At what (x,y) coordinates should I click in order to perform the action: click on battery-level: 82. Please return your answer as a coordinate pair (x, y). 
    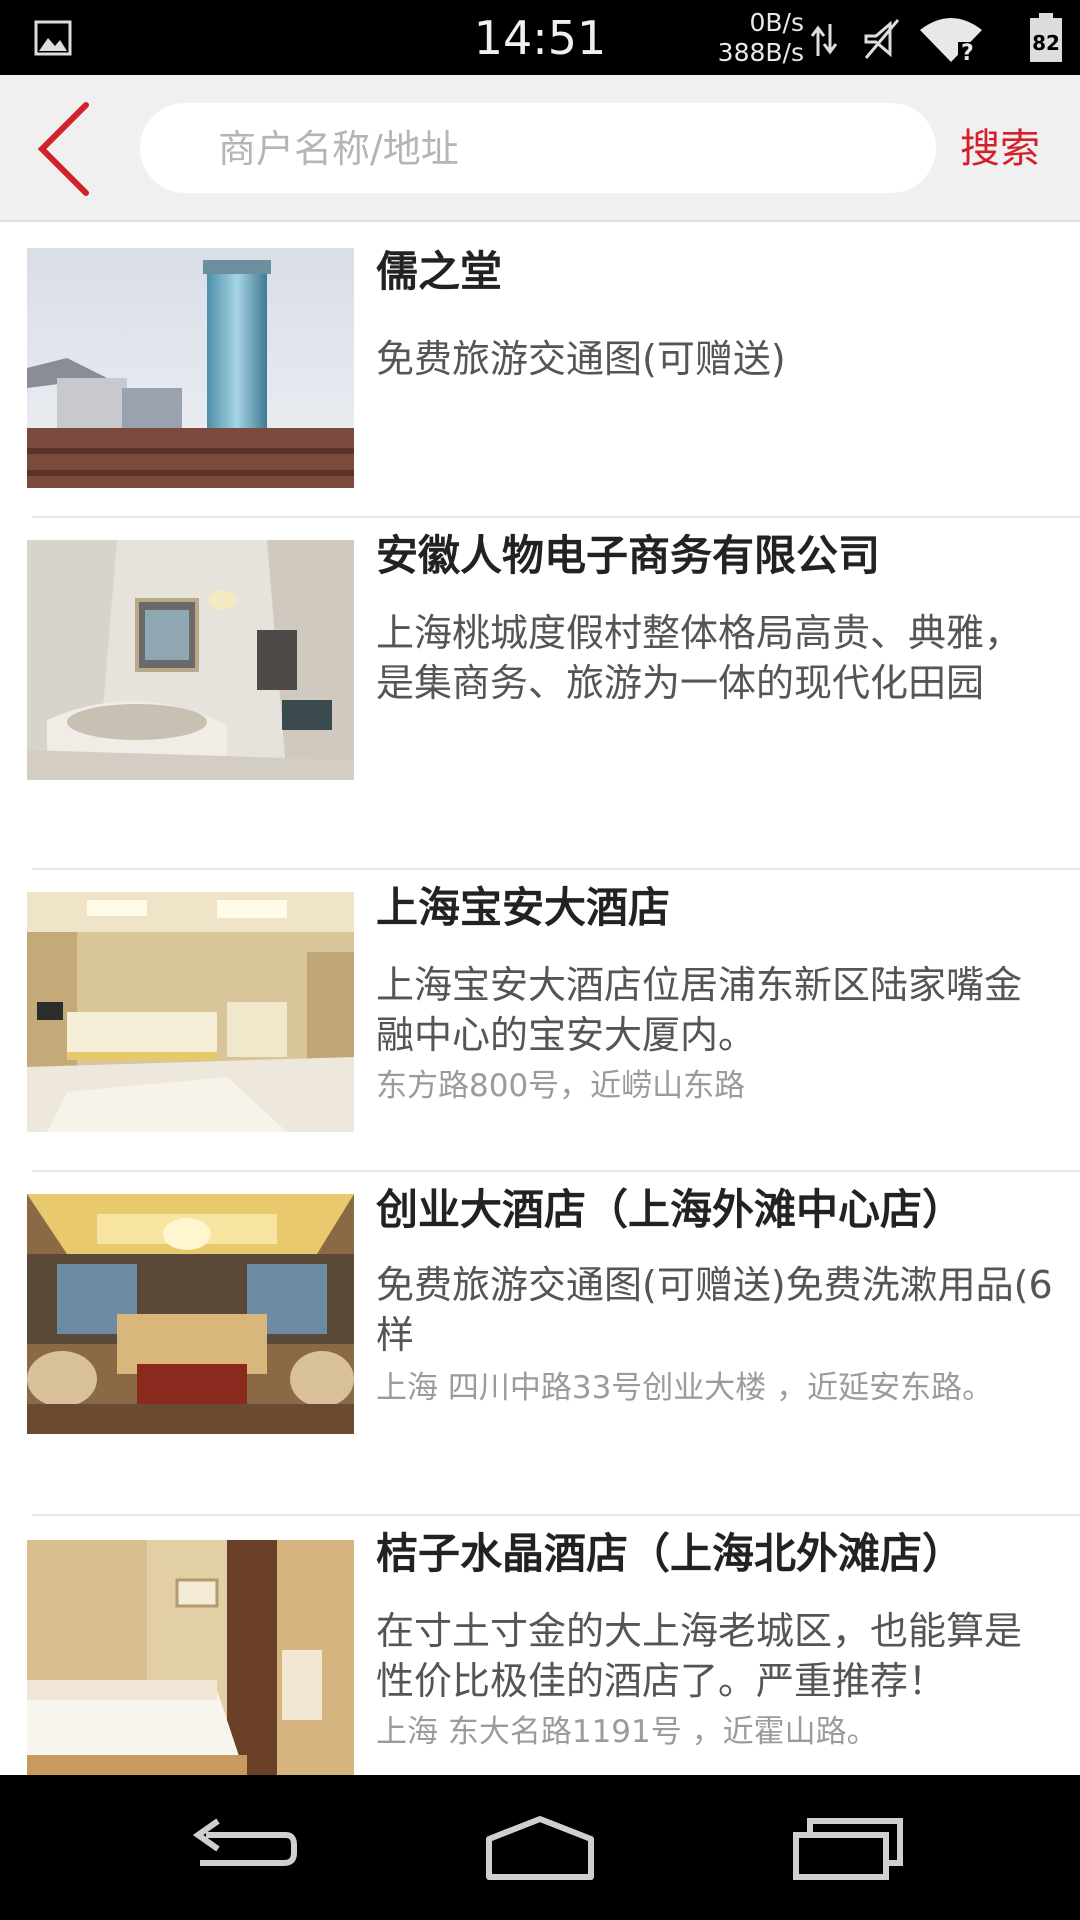
    Looking at the image, I should click on (1046, 43).